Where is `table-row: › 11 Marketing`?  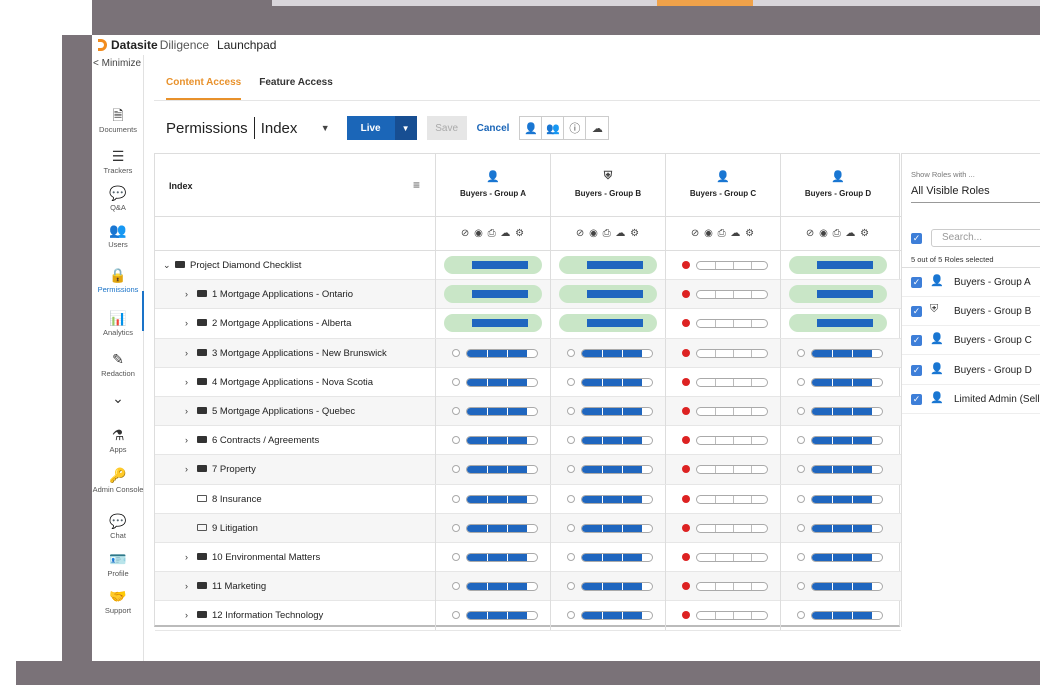
table-row: › 11 Marketing is located at coordinates (528, 587).